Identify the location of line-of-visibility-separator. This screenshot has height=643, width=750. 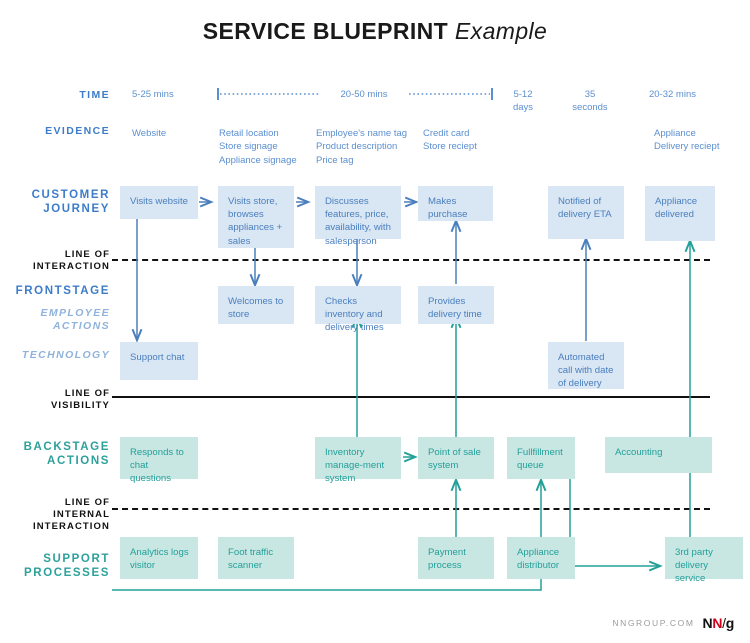
(411, 397).